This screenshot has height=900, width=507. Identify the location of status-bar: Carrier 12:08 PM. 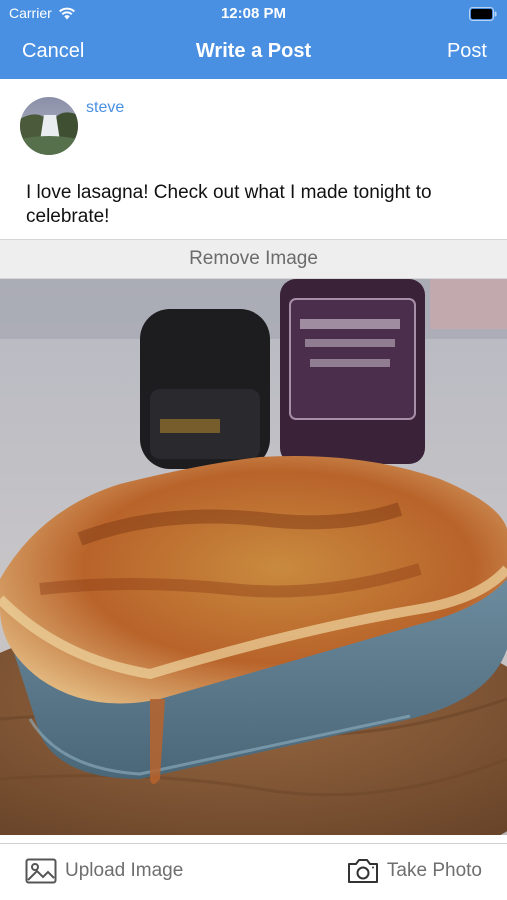
(253, 14).